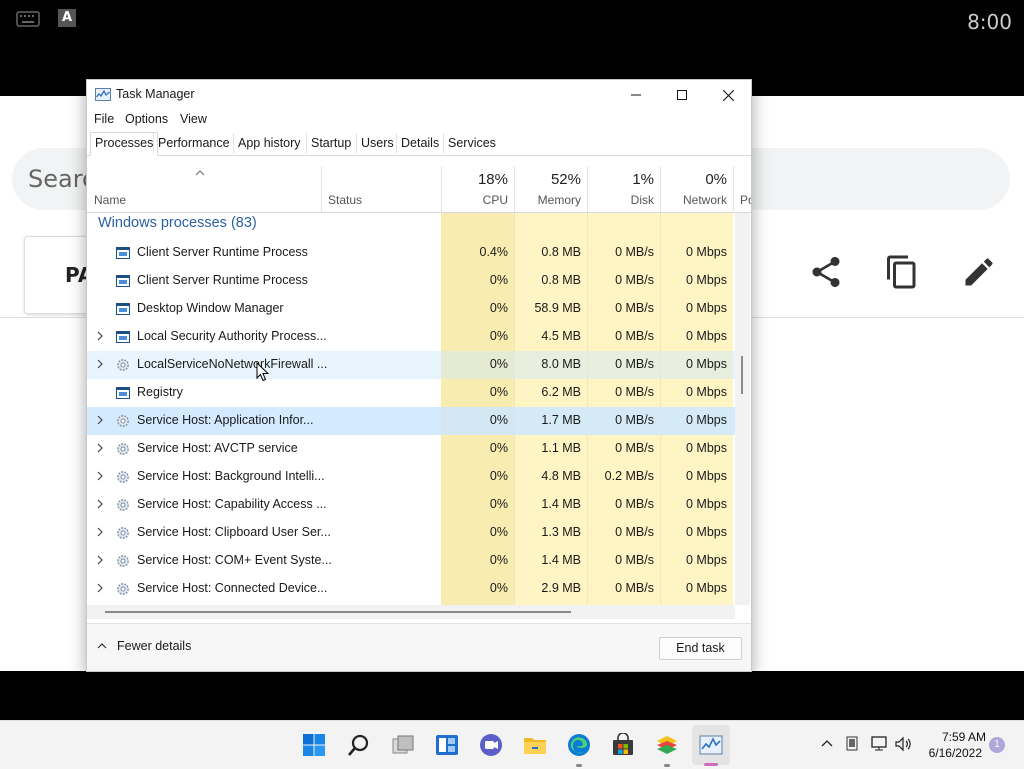 This screenshot has height=769, width=1024. Describe the element at coordinates (979, 272) in the screenshot. I see `edit-icon` at that location.